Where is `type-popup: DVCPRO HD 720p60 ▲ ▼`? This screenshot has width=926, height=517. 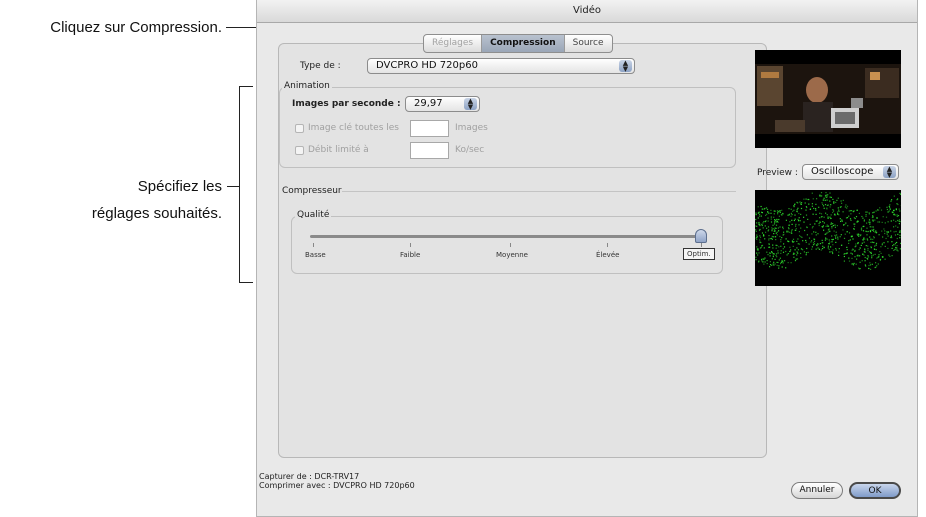
type-popup: DVCPRO HD 720p60 ▲ ▼ is located at coordinates (501, 66).